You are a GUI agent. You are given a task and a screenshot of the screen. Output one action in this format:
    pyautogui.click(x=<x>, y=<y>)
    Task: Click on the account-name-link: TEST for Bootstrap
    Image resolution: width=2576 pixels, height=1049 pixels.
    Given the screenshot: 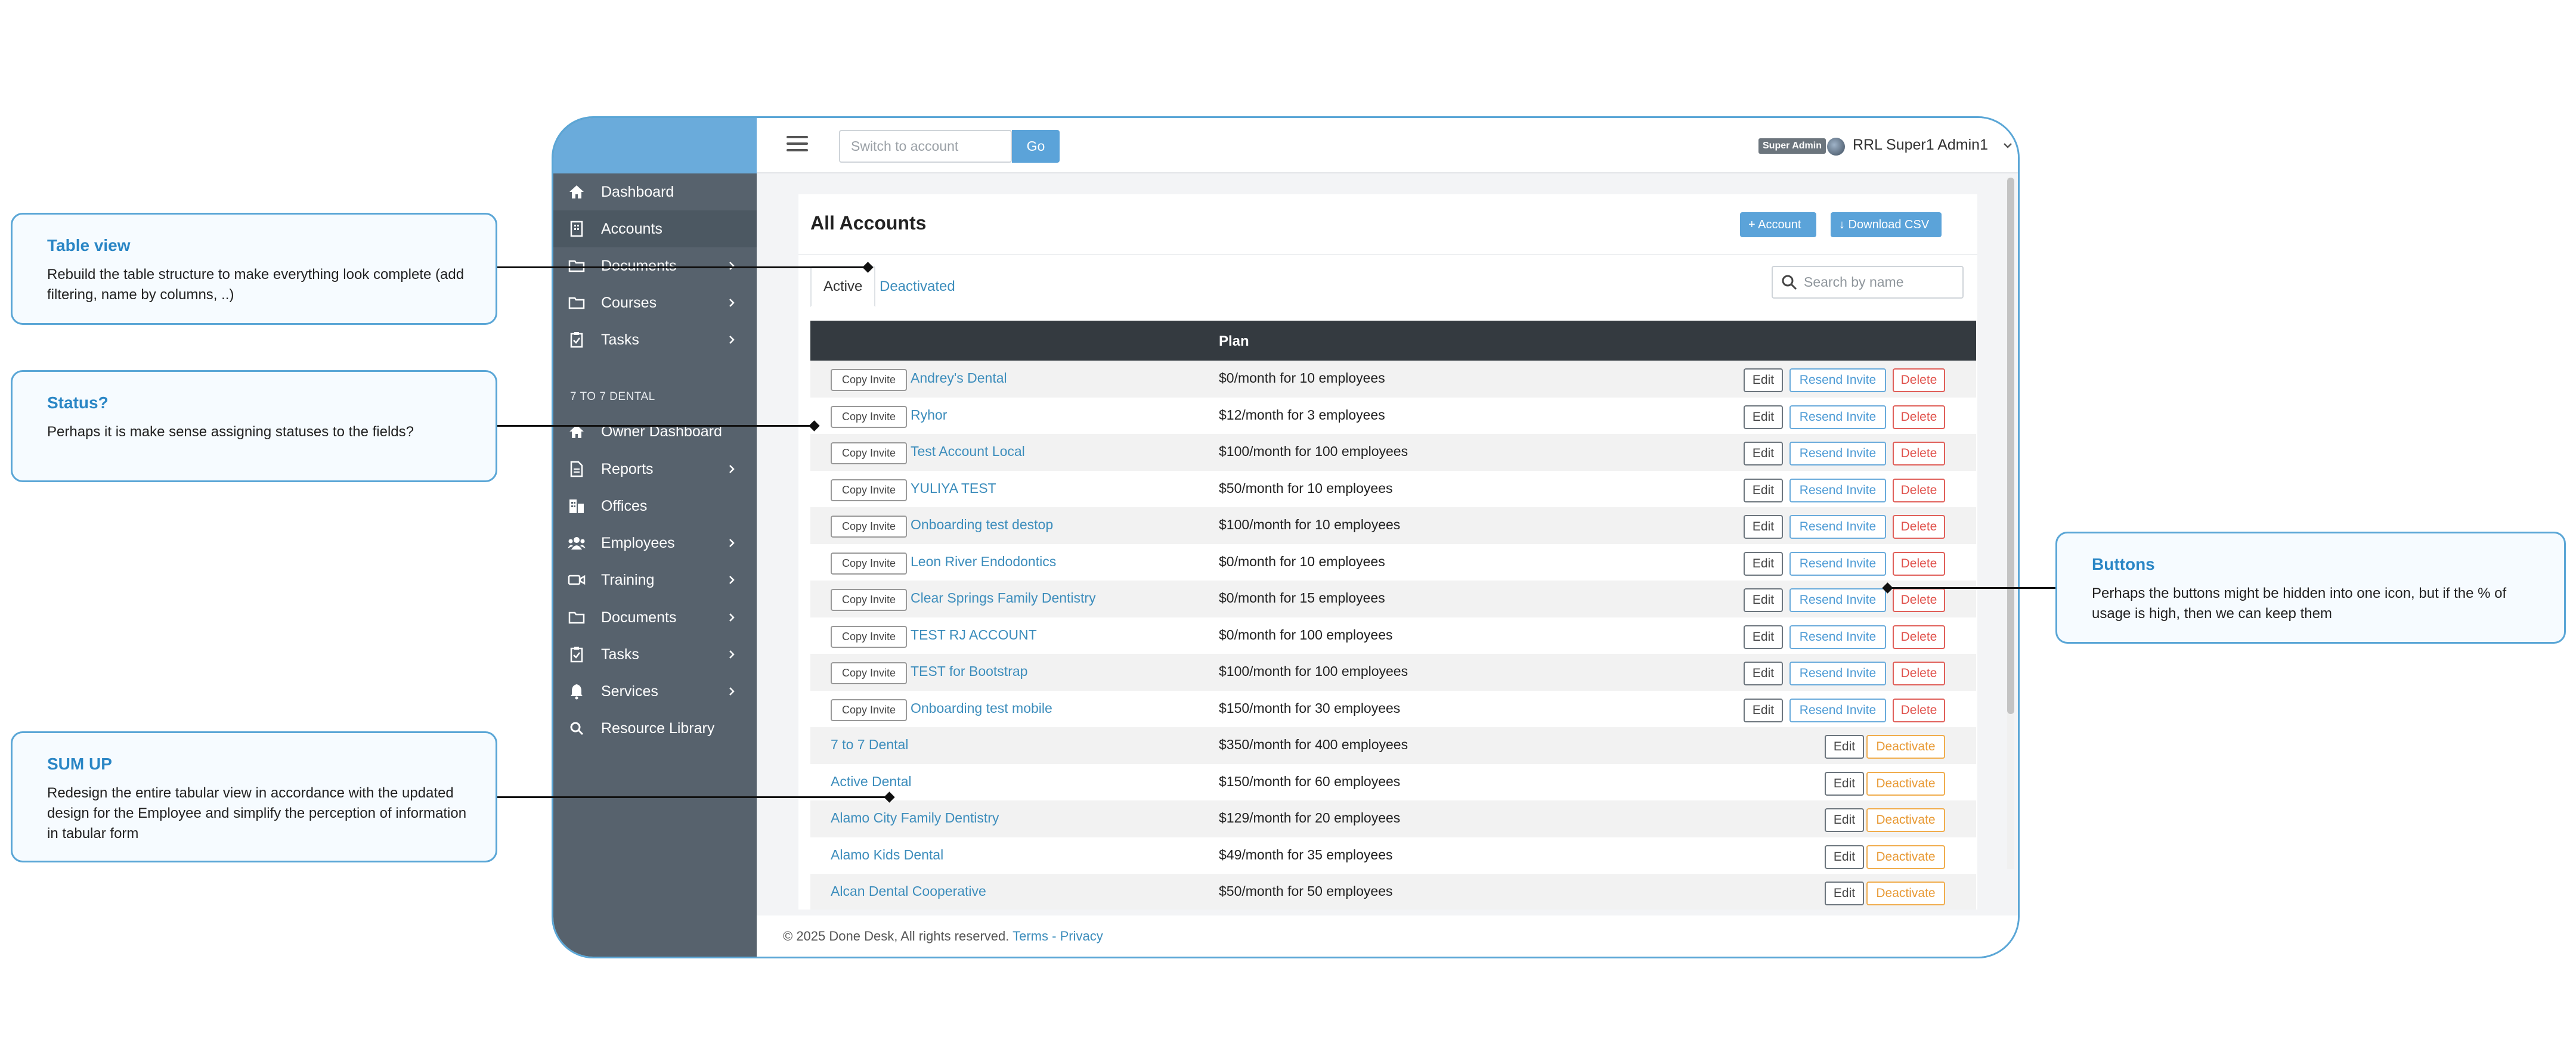 What is the action you would take?
    pyautogui.click(x=969, y=671)
    